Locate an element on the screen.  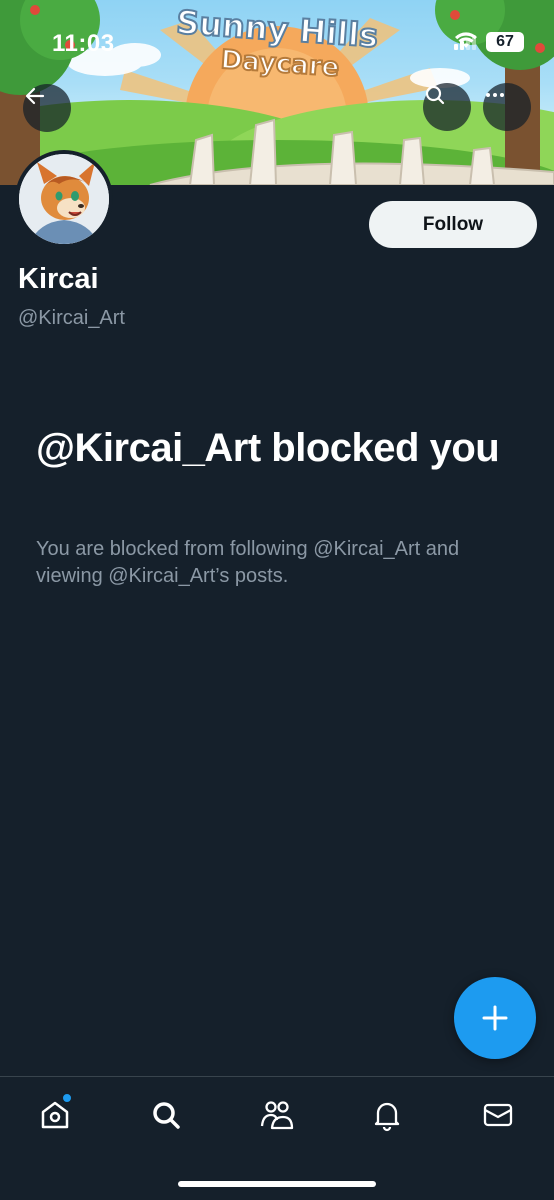
status-icons: 67 is located at coordinates (489, 42).